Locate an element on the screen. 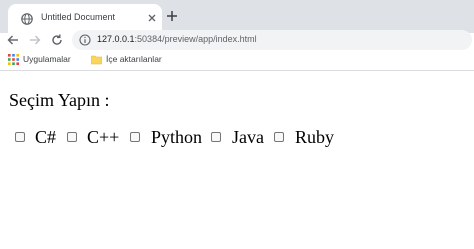 This screenshot has width=474, height=249. back-icon is located at coordinates (13, 40).